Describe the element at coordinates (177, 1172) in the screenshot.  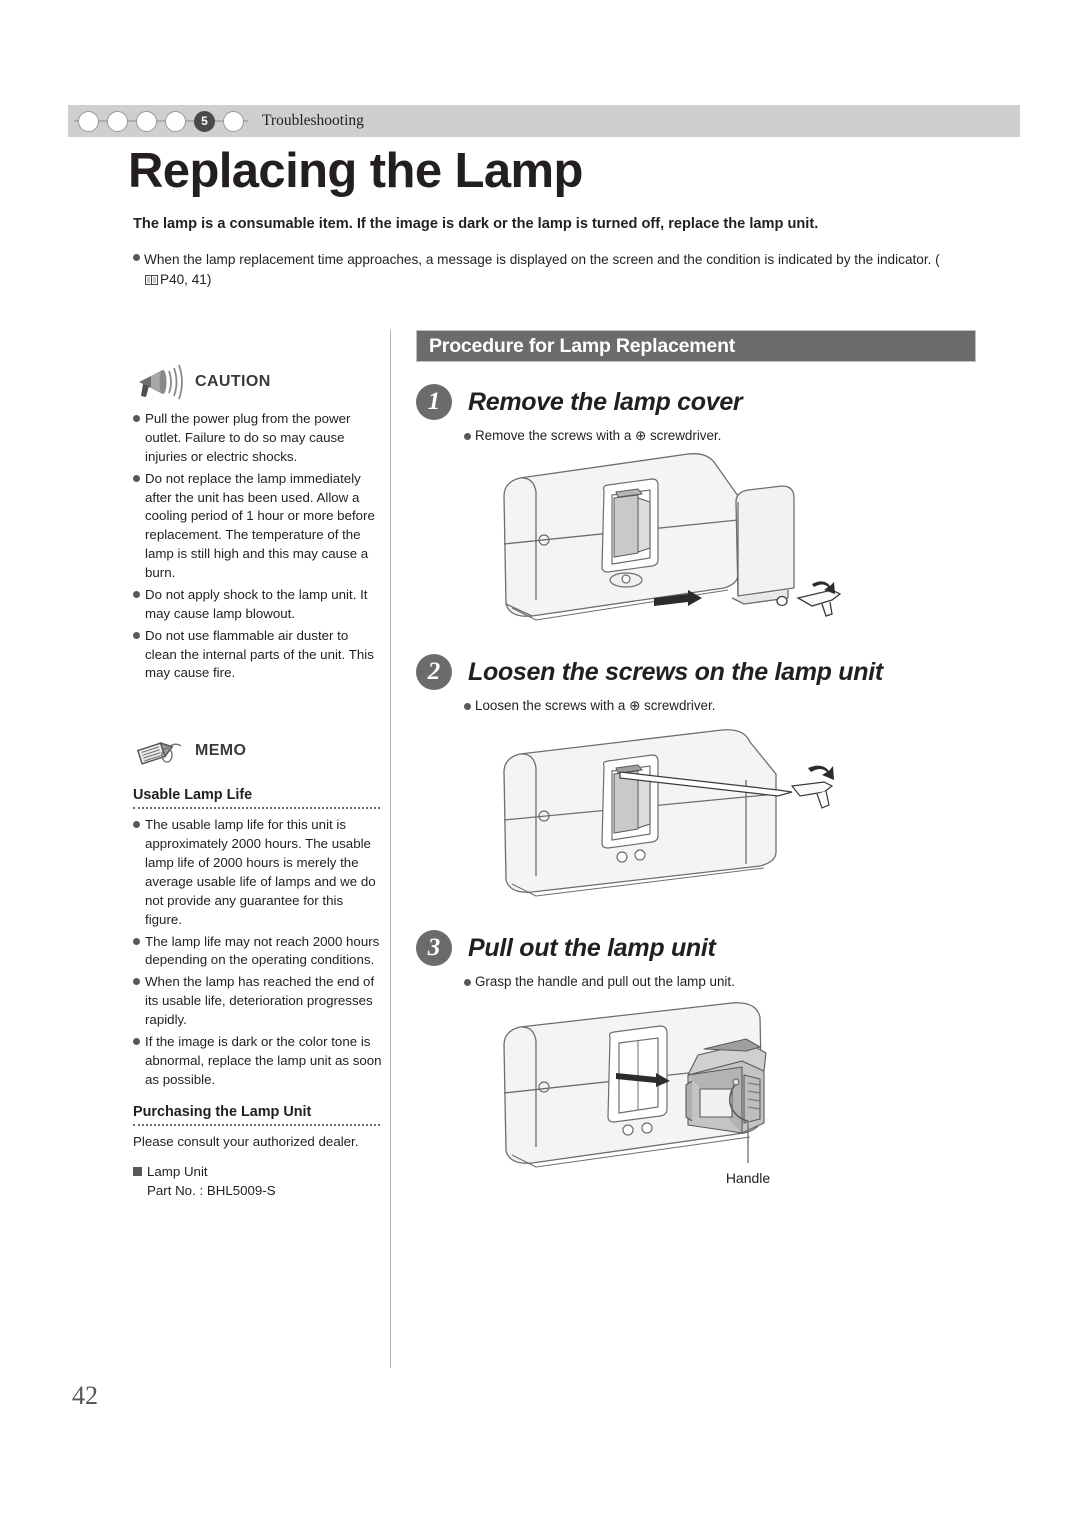
I see `lamp-unit-label: Lamp Unit` at that location.